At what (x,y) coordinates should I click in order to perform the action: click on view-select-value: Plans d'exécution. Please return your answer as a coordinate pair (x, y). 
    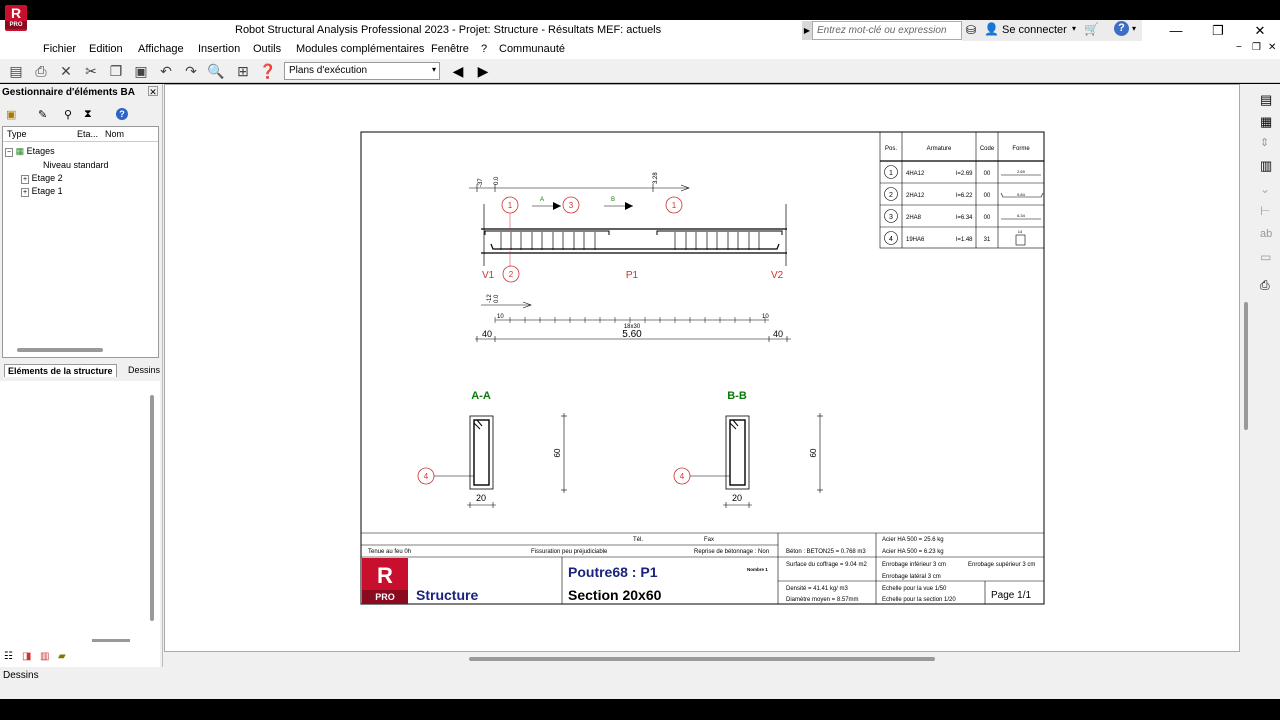
    Looking at the image, I should click on (328, 70).